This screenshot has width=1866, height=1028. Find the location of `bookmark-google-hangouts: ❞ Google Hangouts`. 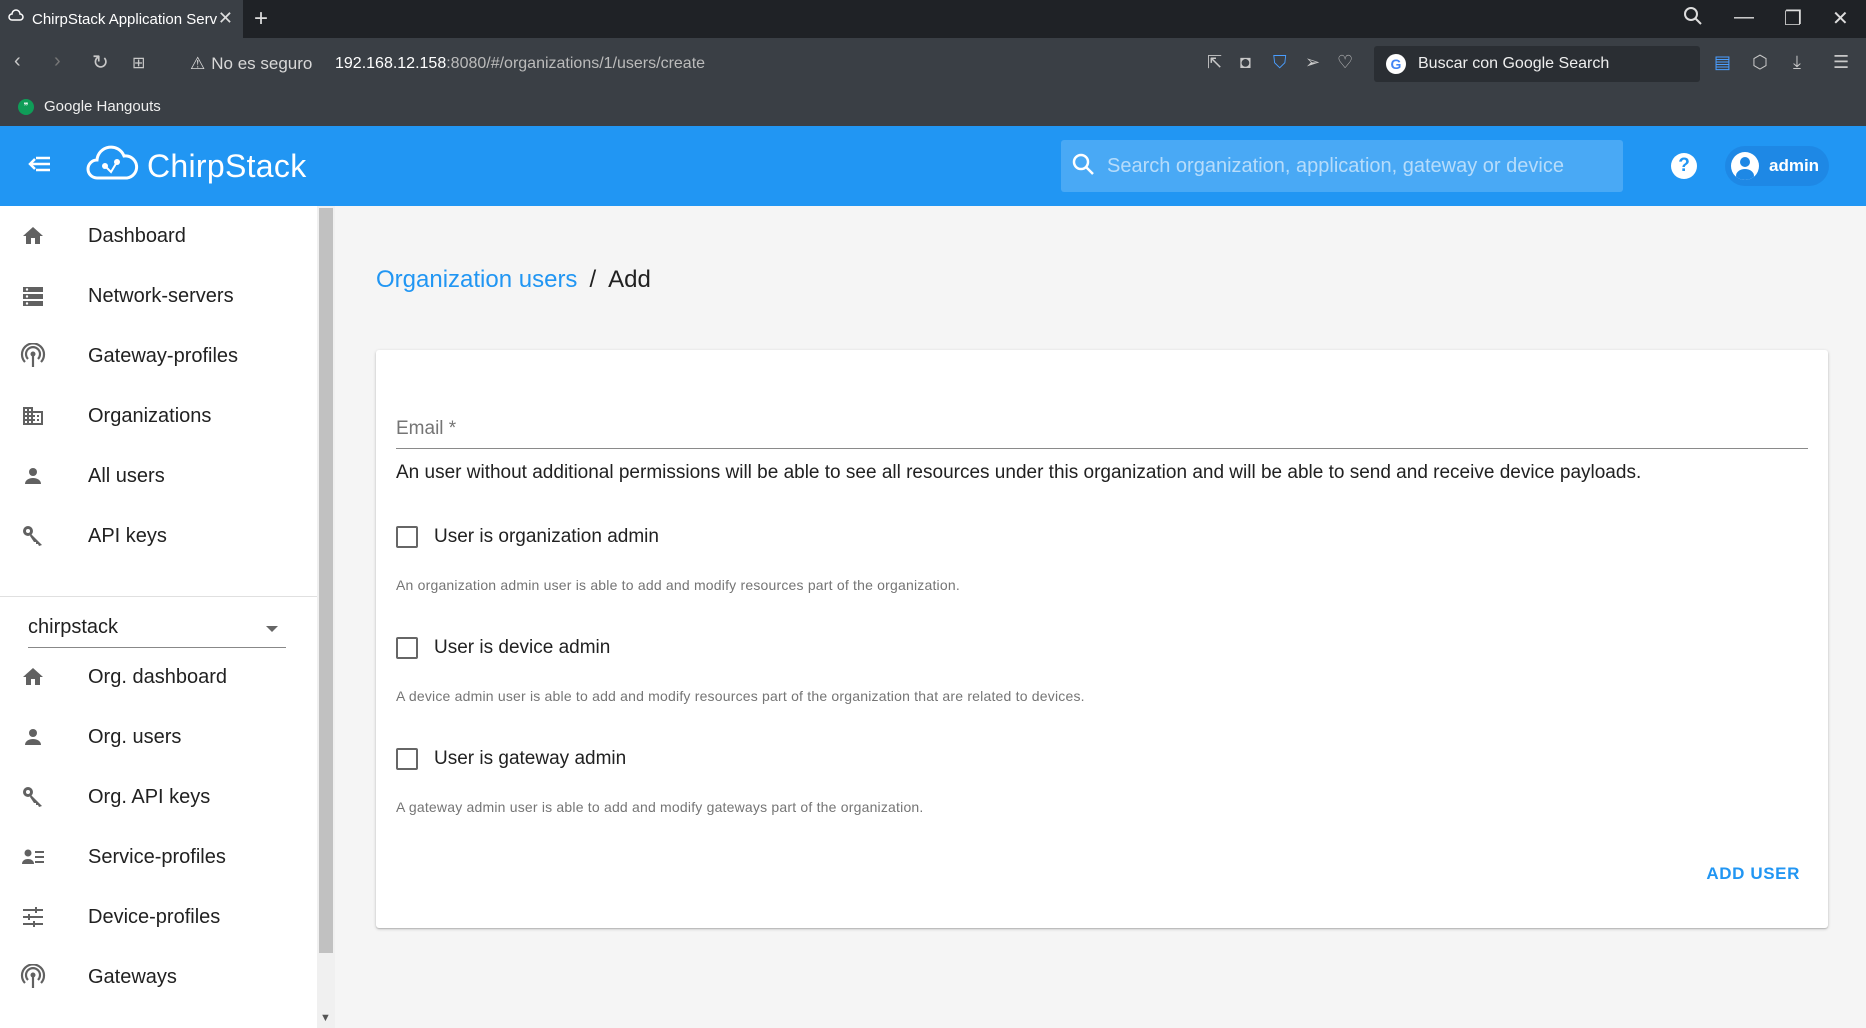

bookmark-google-hangouts: ❞ Google Hangouts is located at coordinates (89, 106).